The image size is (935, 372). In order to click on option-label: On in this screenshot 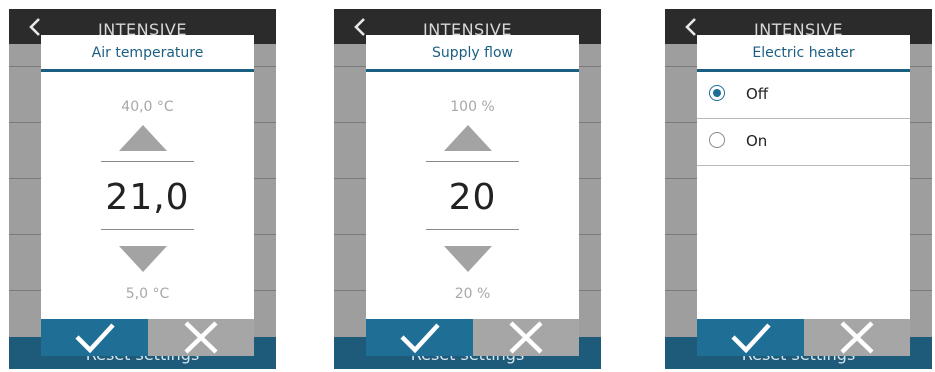, I will do `click(757, 141)`.